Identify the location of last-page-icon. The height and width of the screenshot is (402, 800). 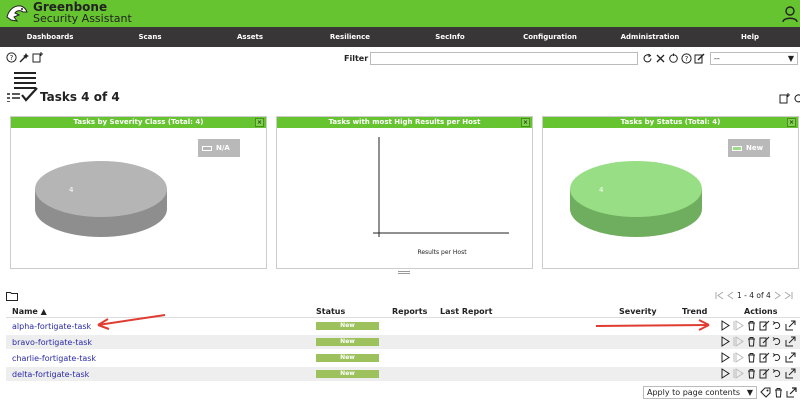
(788, 295).